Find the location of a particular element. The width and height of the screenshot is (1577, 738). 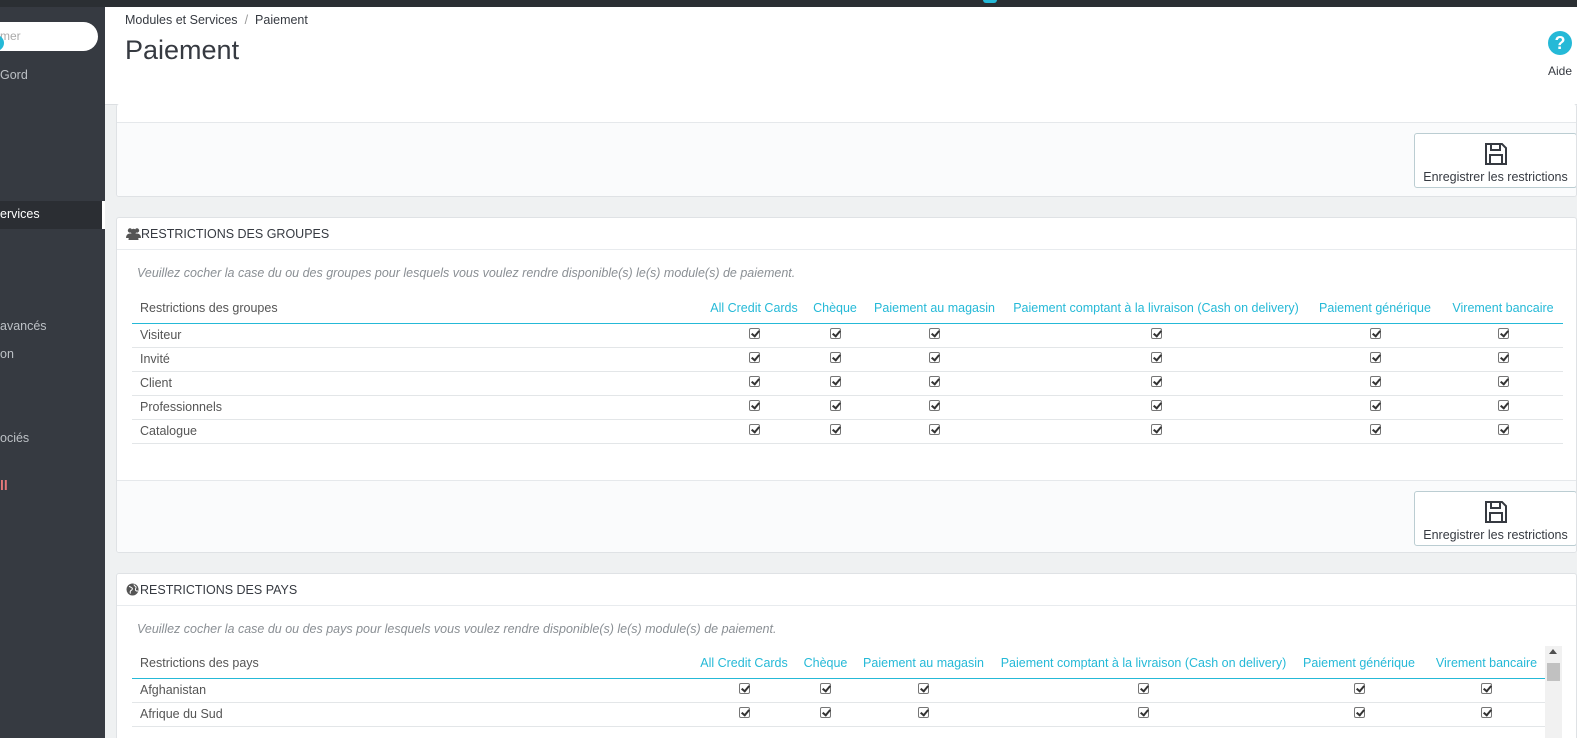

row-label: Afghanistan is located at coordinates (410, 690).